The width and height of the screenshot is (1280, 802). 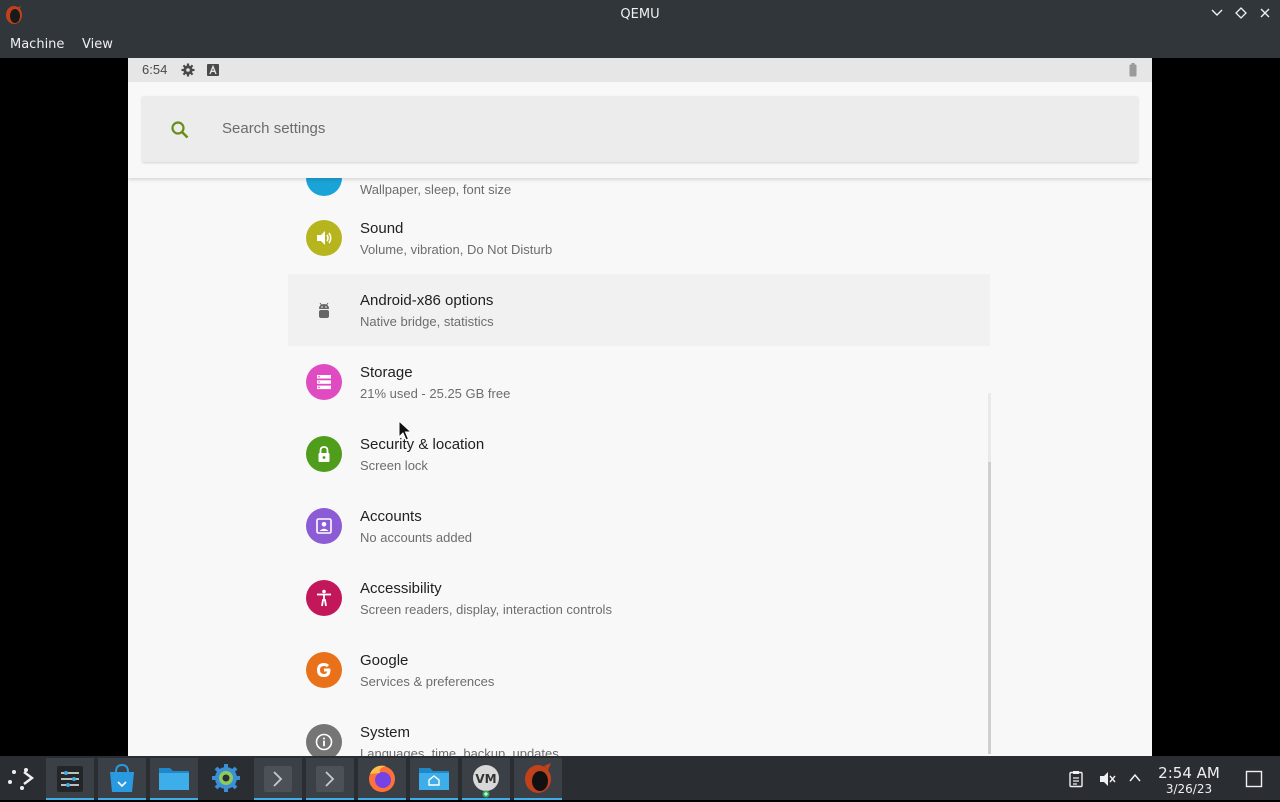 I want to click on settings-item-sound: Sound Volume, vibration, Do Not Disturb, so click(x=639, y=238).